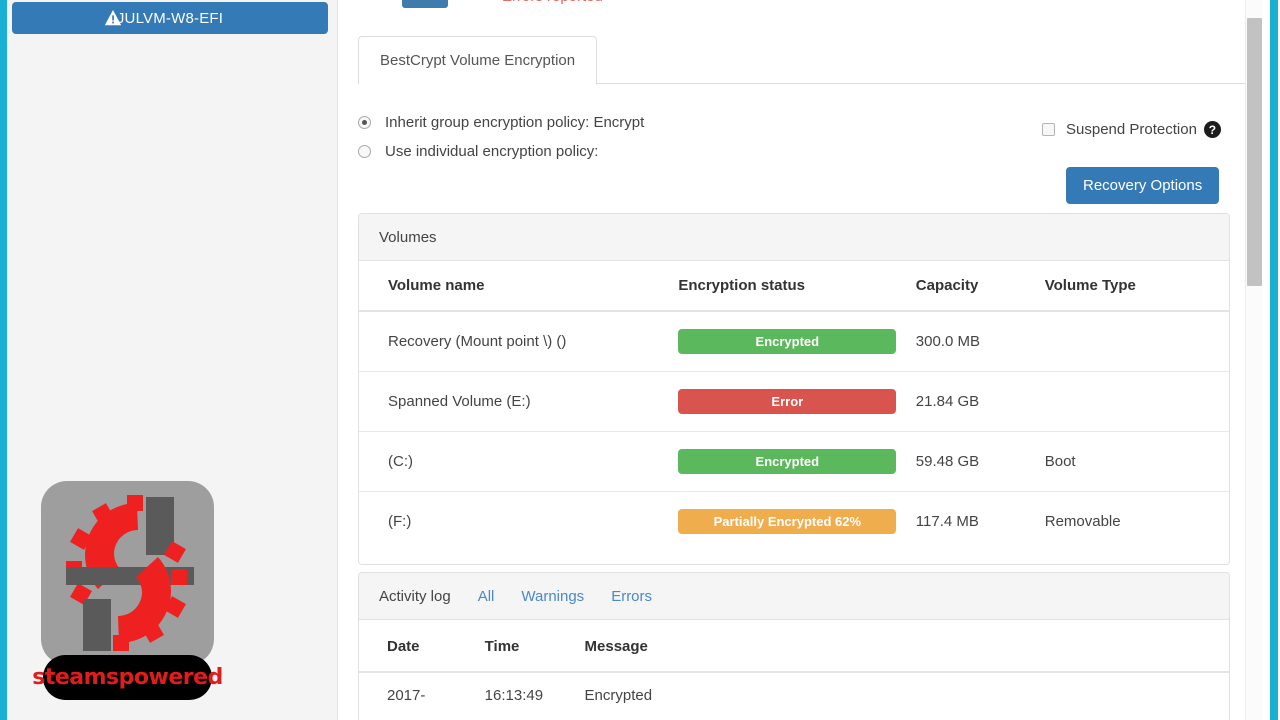  I want to click on watermark-text: steamspowered, so click(127, 677).